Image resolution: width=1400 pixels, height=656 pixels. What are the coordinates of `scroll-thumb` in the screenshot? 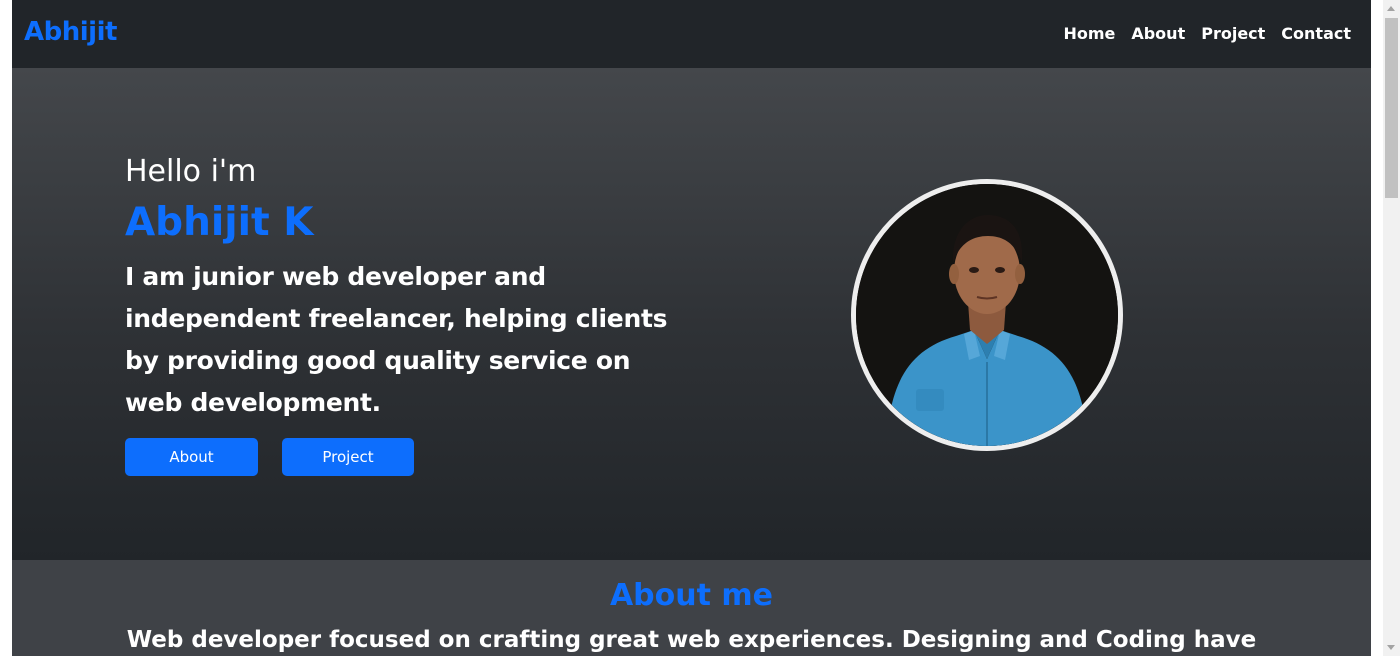 It's located at (1391, 108).